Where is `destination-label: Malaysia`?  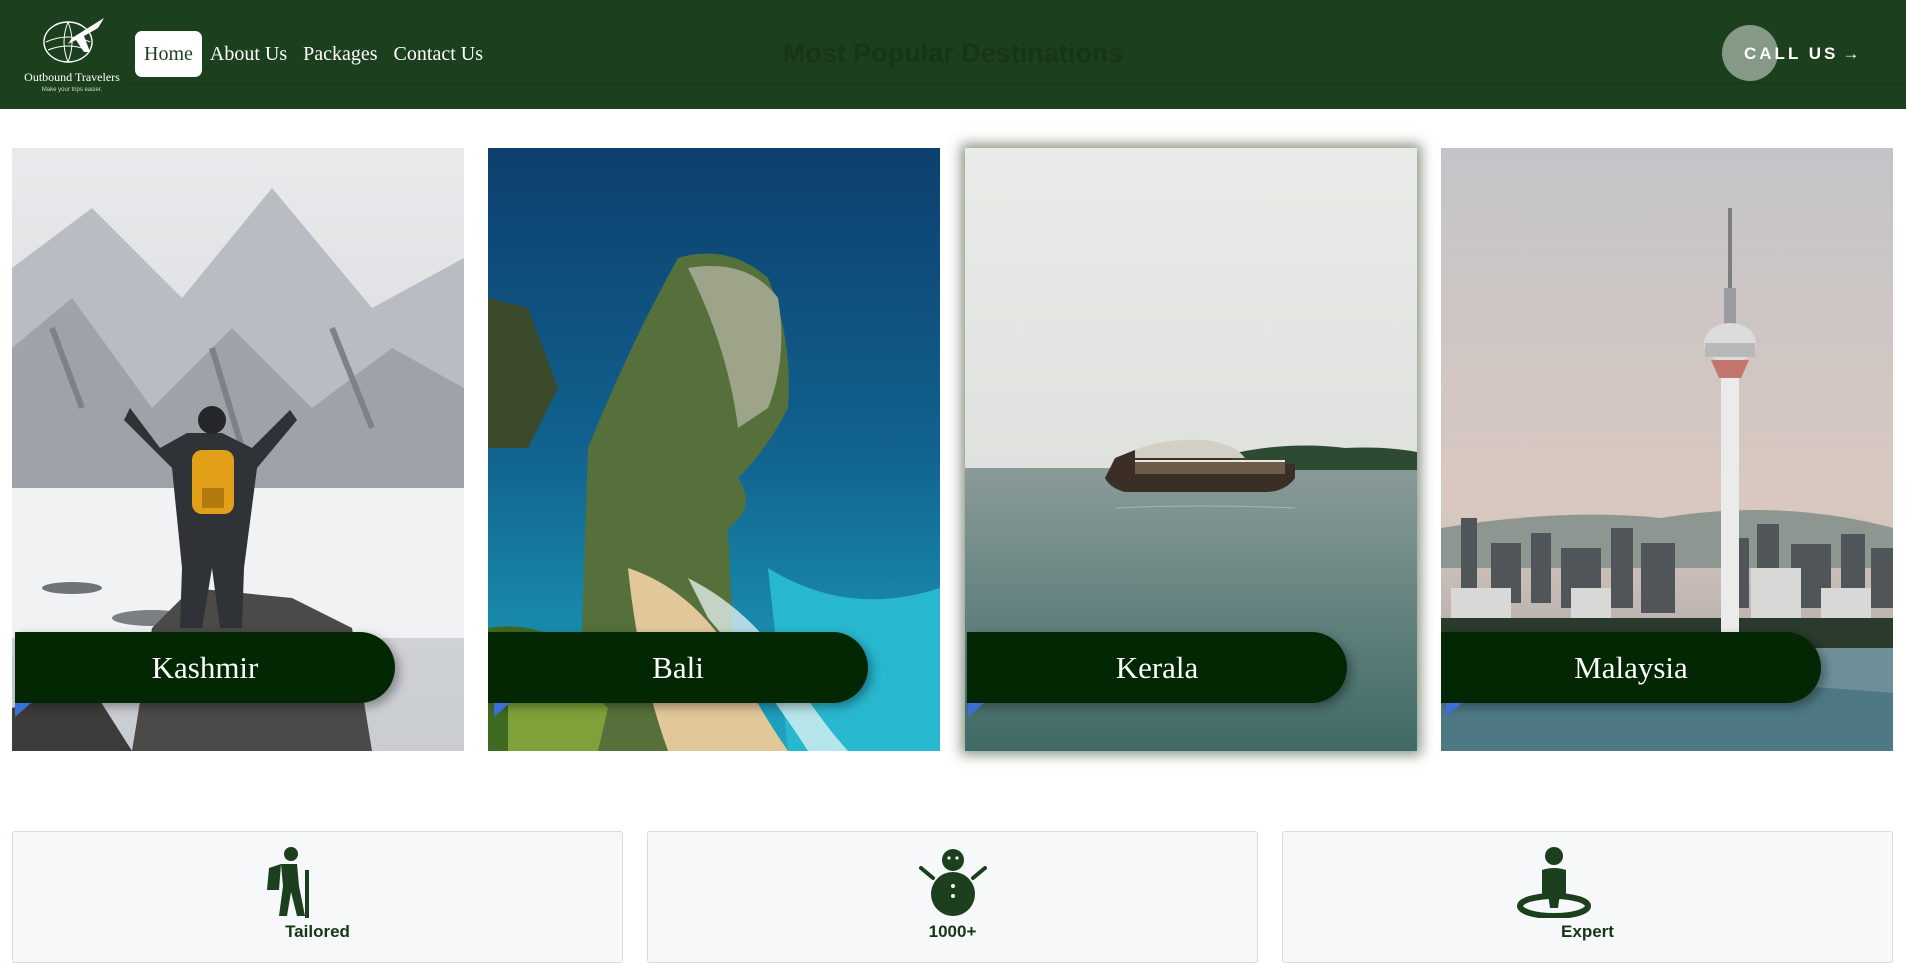 destination-label: Malaysia is located at coordinates (1631, 667).